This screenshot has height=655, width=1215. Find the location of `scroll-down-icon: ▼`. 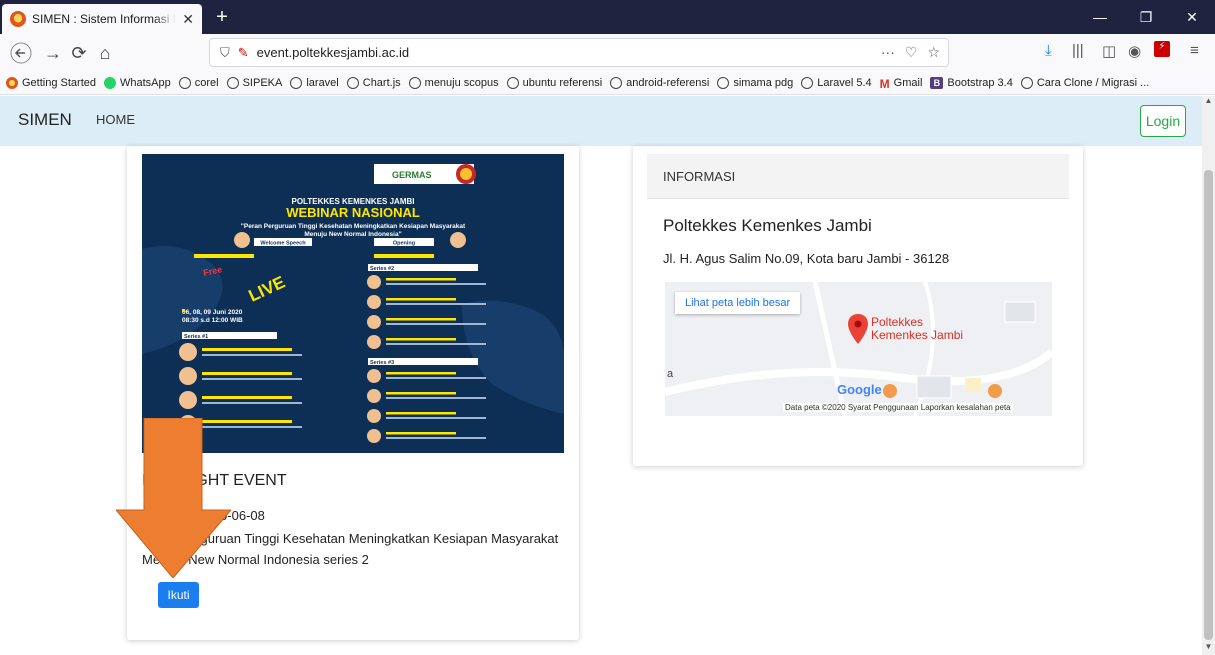

scroll-down-icon: ▼ is located at coordinates (1208, 646).